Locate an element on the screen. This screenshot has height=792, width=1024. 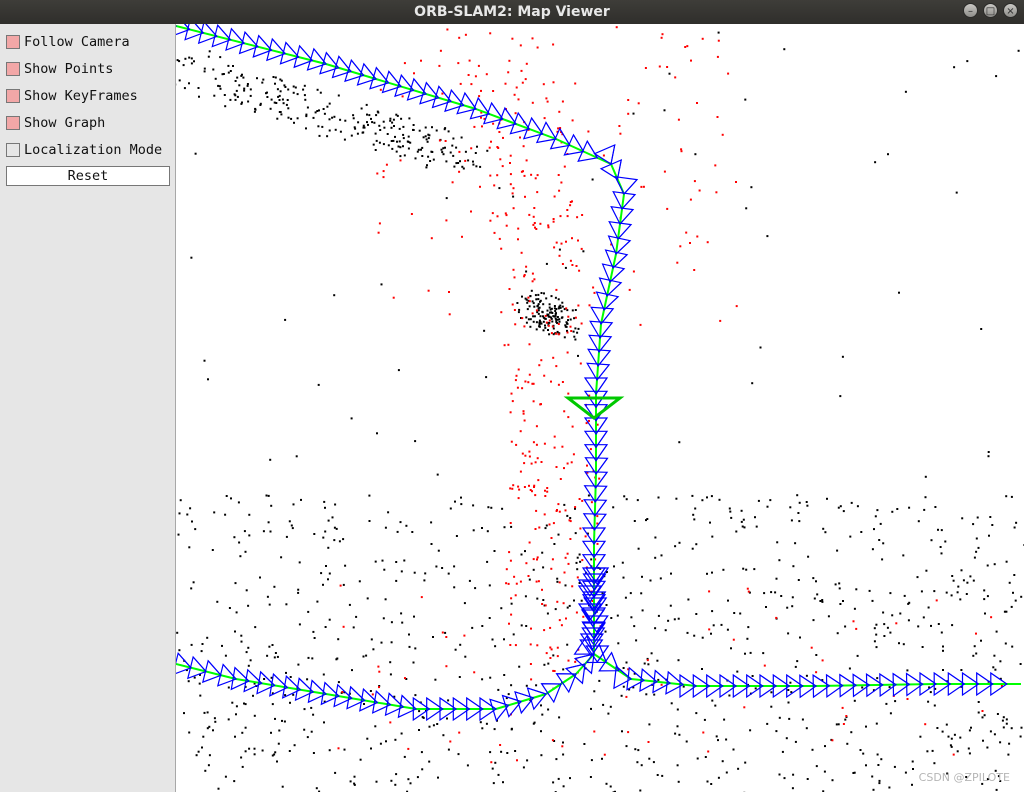
localization-mode-checkbox: Localization Mode is located at coordinates (84, 150).